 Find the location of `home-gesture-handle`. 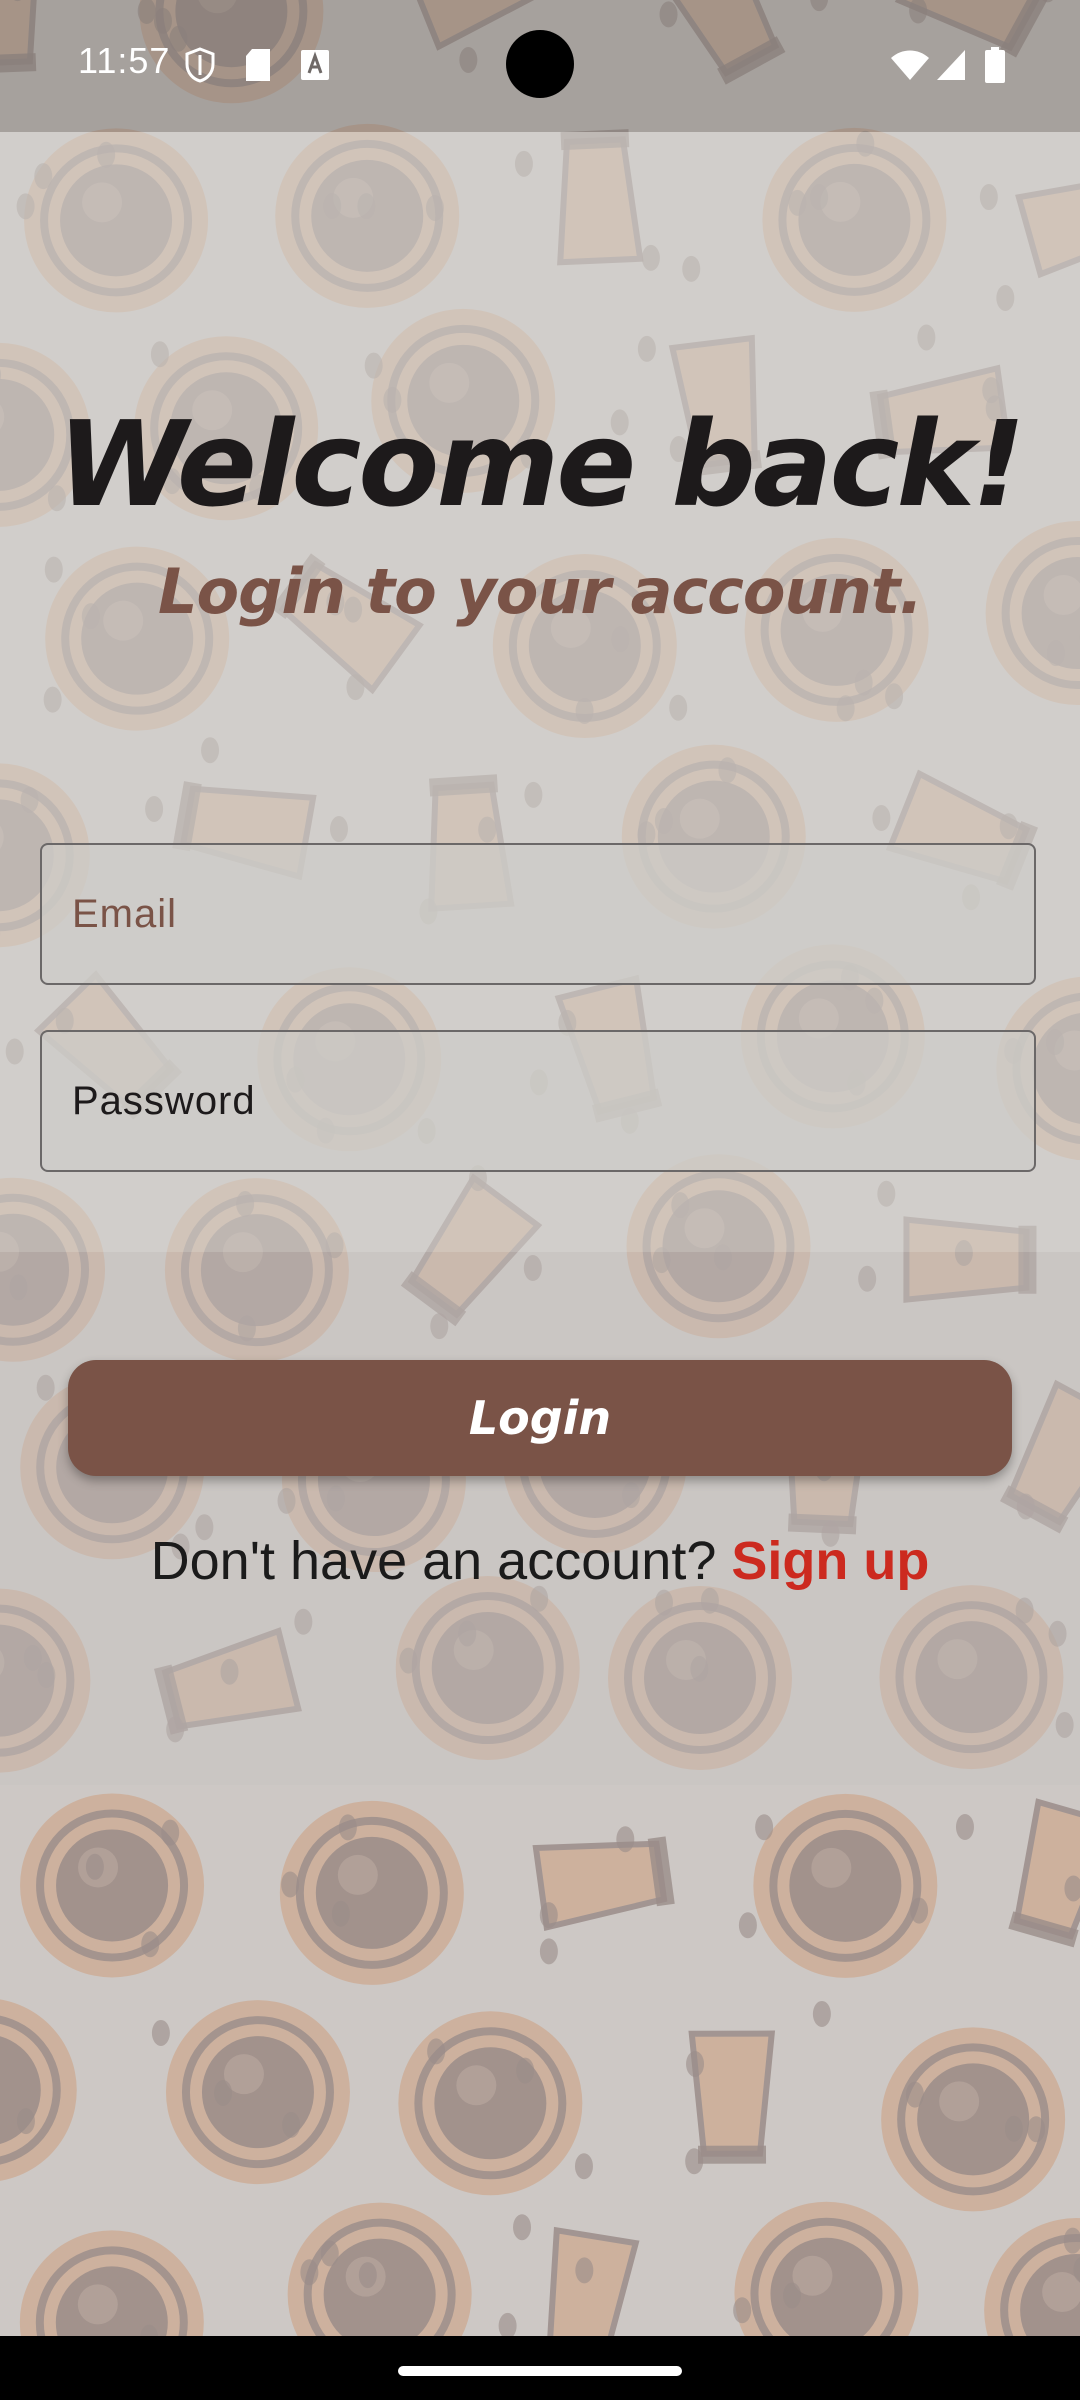

home-gesture-handle is located at coordinates (540, 2371).